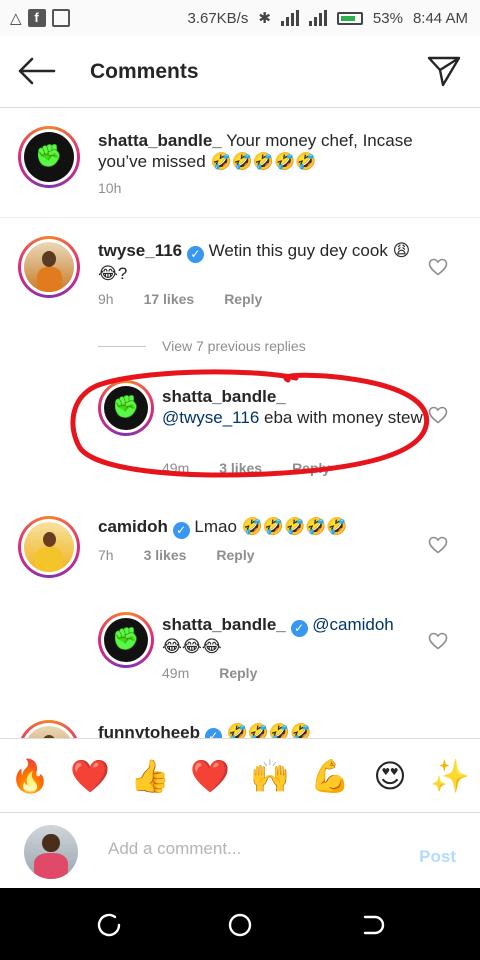 This screenshot has height=960, width=480. I want to click on timestamp: 9h, so click(106, 299).